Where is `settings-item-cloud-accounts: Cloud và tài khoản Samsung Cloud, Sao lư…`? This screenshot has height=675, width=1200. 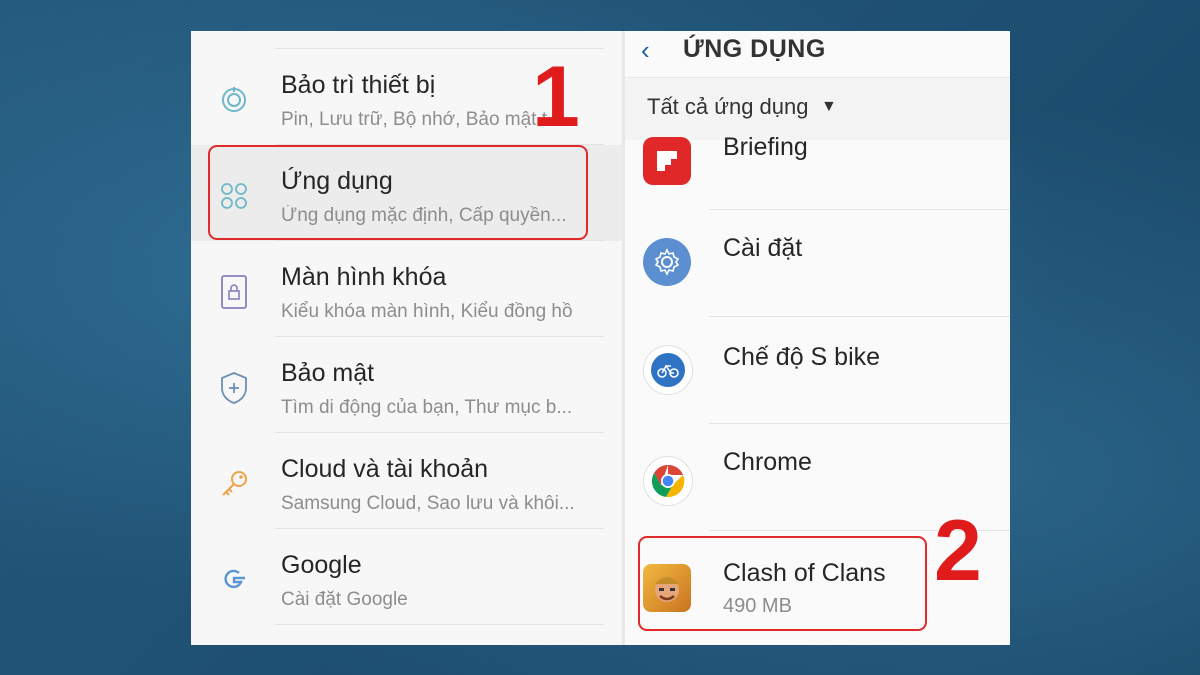 settings-item-cloud-accounts: Cloud và tài khoản Samsung Cloud, Sao lư… is located at coordinates (406, 481).